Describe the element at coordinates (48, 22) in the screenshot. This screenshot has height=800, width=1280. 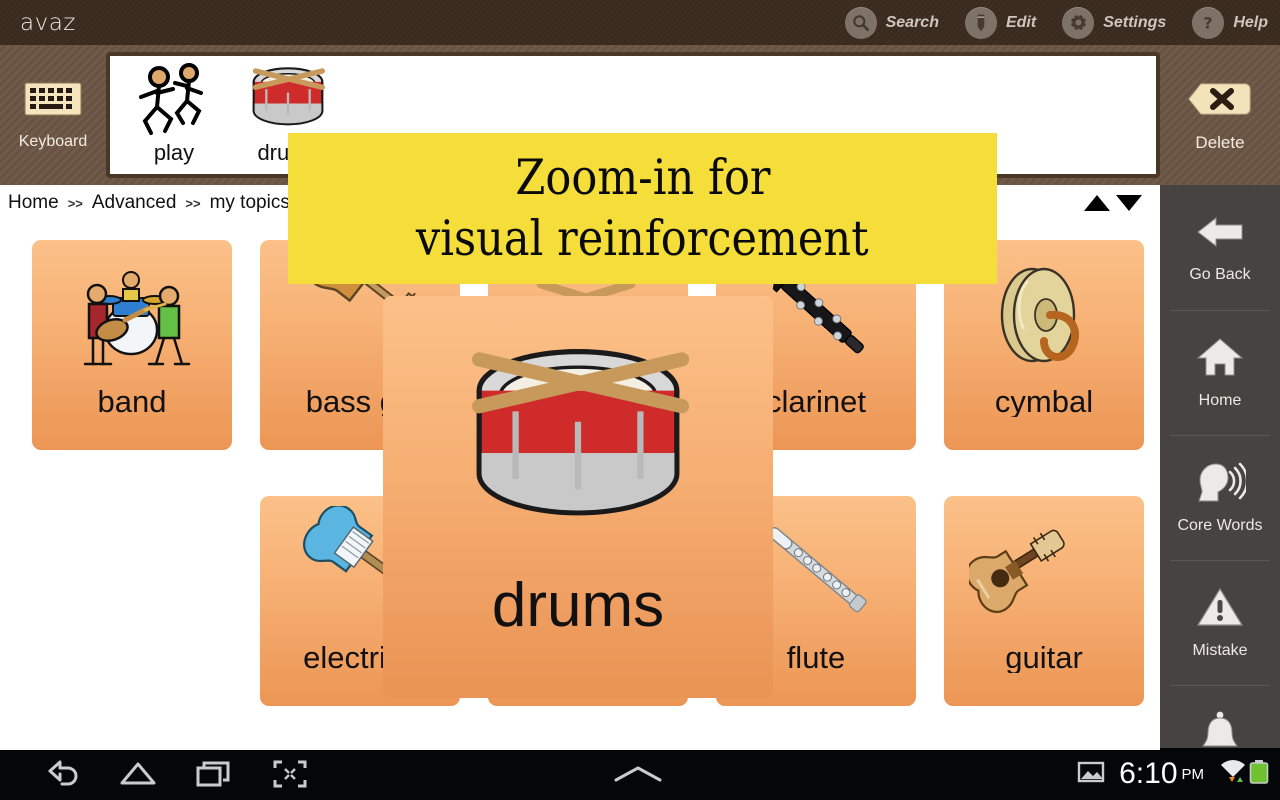
I see `app-logo: avaz` at that location.